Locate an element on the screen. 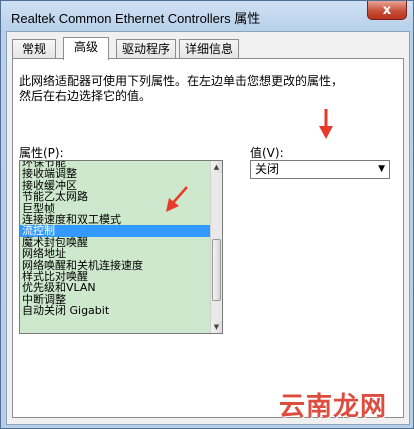 The height and width of the screenshot is (429, 414). value-dropdown-selected: 关闭 is located at coordinates (267, 169).